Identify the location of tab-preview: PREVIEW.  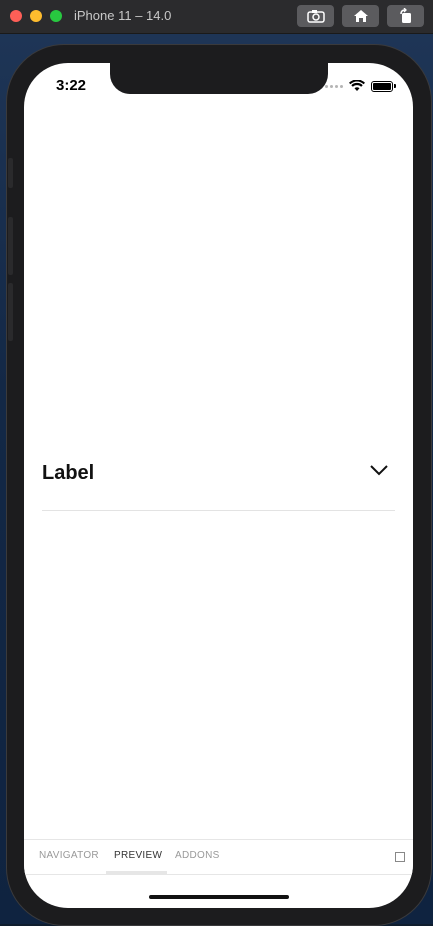
(138, 855).